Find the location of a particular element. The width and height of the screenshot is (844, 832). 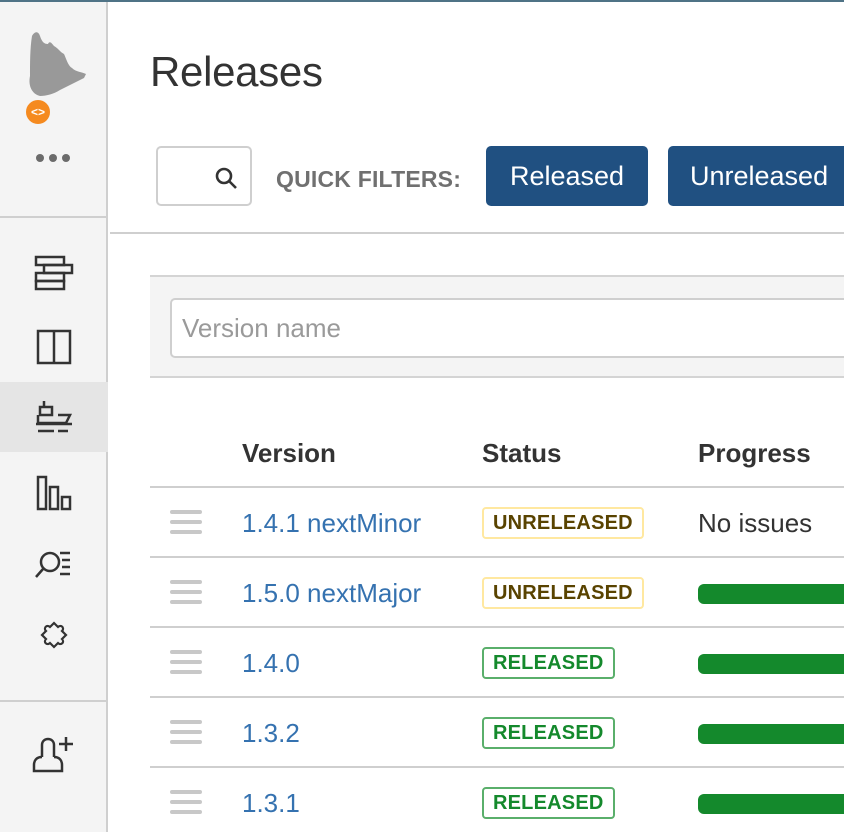

header-divider is located at coordinates (477, 233).